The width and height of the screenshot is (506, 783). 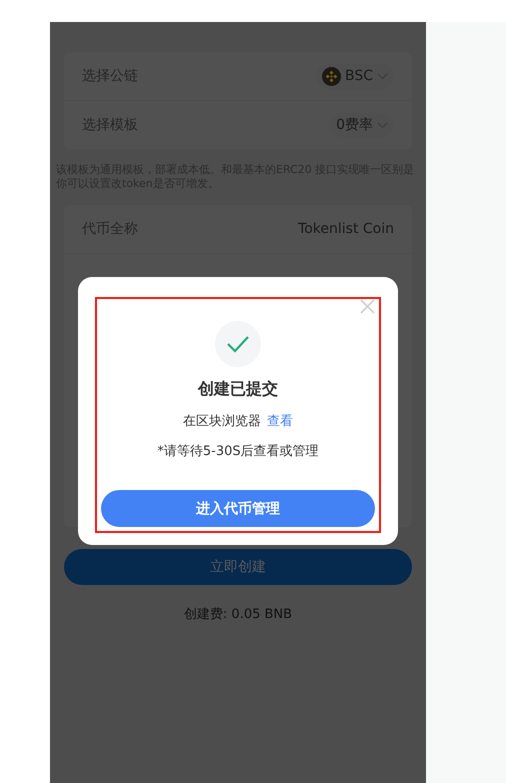 I want to click on dialog-message: 在区块浏览器, so click(x=222, y=421).